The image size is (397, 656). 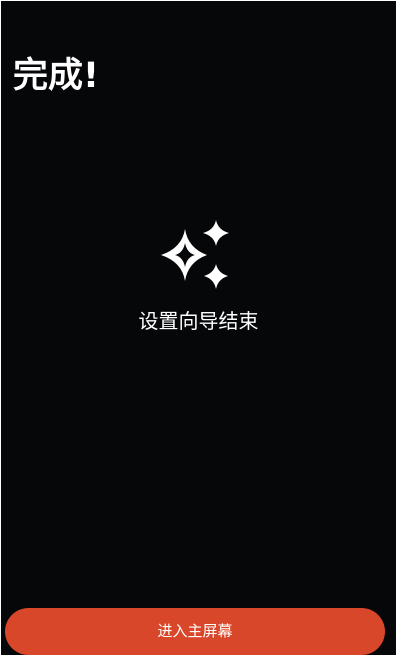 I want to click on enter-home-screen-button: 进入主屏幕, so click(x=195, y=631).